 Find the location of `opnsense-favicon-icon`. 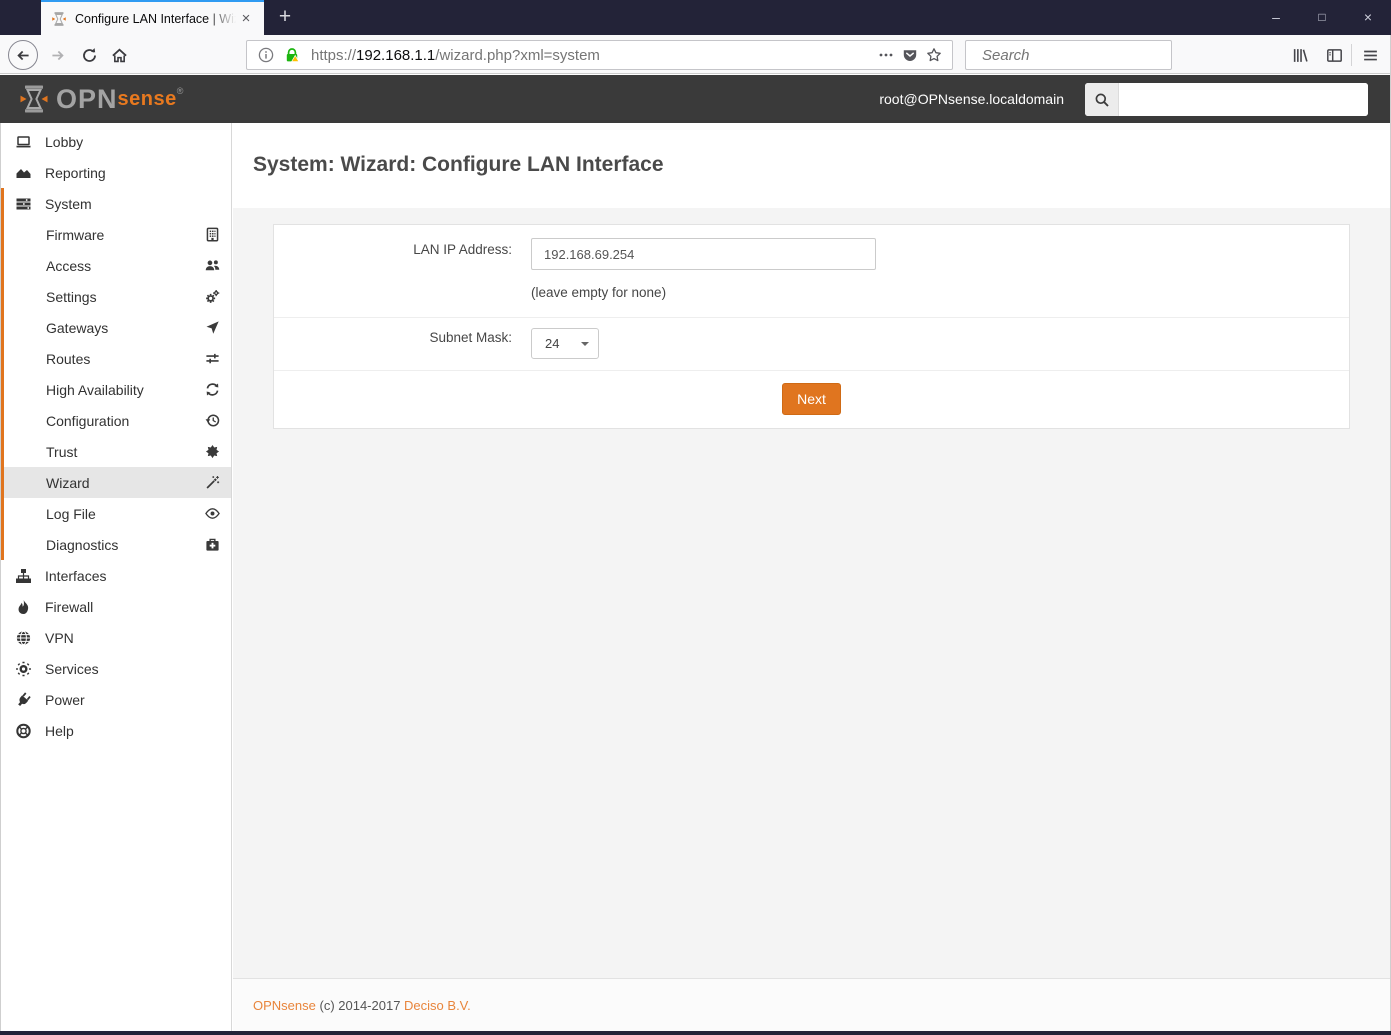

opnsense-favicon-icon is located at coordinates (59, 19).